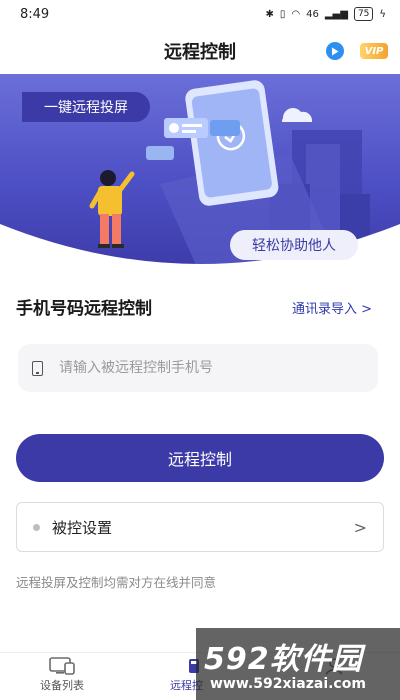 The image size is (400, 700). Describe the element at coordinates (200, 14) in the screenshot. I see `status-bar: 8:49 ✱ ▯ ◠ 46 ▂▄▆ 75 ϟ` at that location.